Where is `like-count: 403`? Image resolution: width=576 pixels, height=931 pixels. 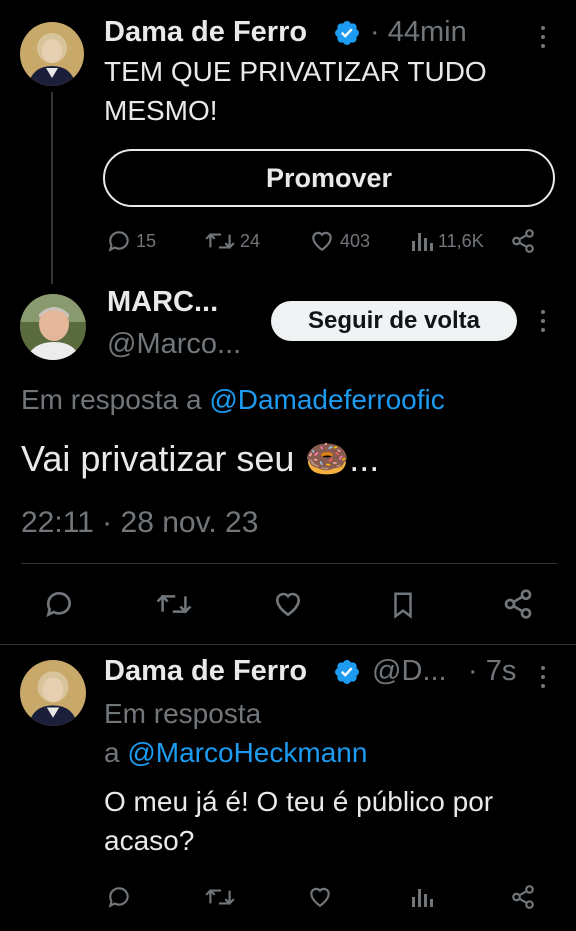 like-count: 403 is located at coordinates (355, 240).